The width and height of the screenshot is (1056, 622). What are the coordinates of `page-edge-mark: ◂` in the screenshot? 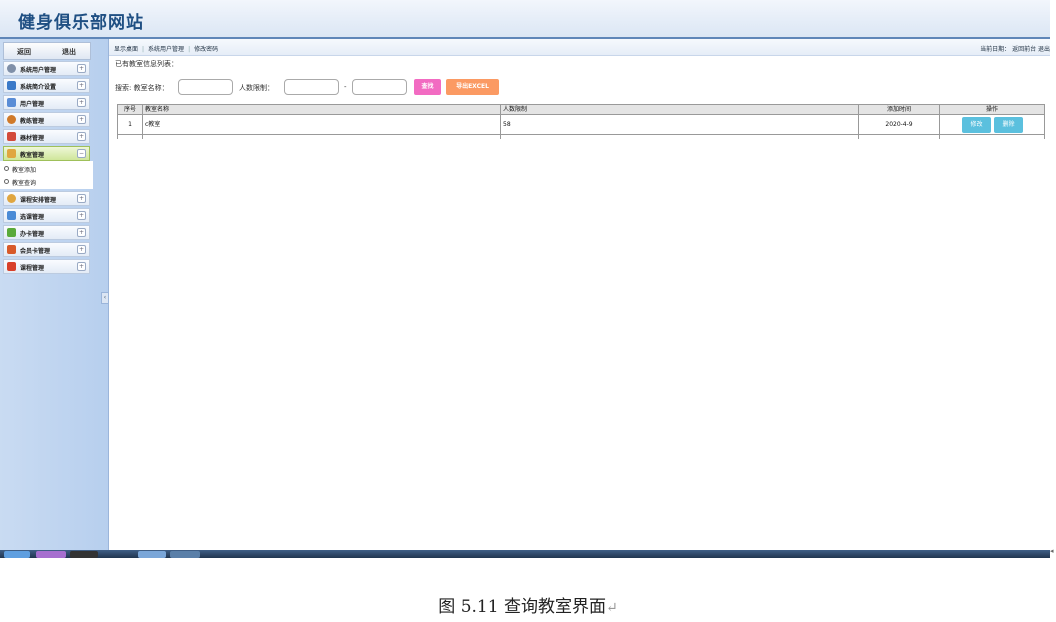 It's located at (1052, 551).